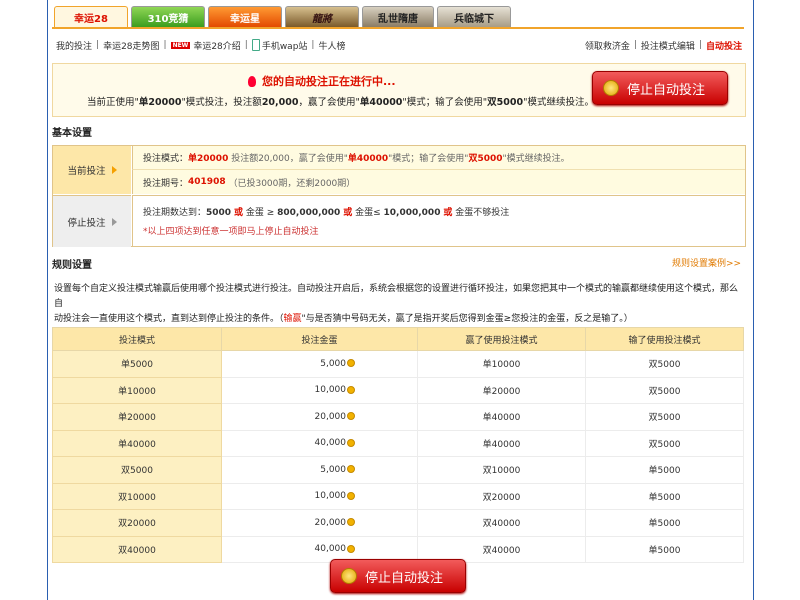 The width and height of the screenshot is (800, 600). Describe the element at coordinates (207, 182) in the screenshot. I see `issue-number: 401908` at that location.